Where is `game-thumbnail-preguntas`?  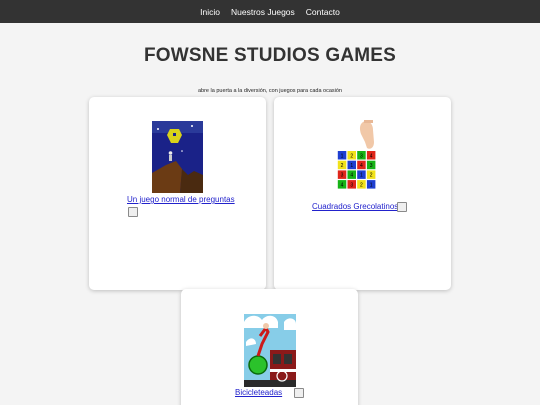 game-thumbnail-preguntas is located at coordinates (177, 157).